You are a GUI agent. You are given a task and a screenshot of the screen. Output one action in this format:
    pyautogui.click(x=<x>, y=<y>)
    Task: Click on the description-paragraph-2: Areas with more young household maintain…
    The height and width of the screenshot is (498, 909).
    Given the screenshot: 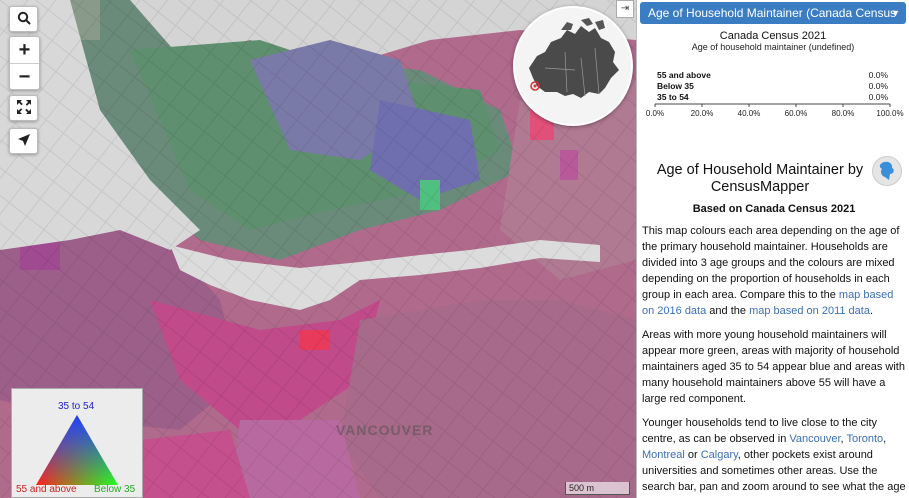 What is the action you would take?
    pyautogui.click(x=773, y=367)
    